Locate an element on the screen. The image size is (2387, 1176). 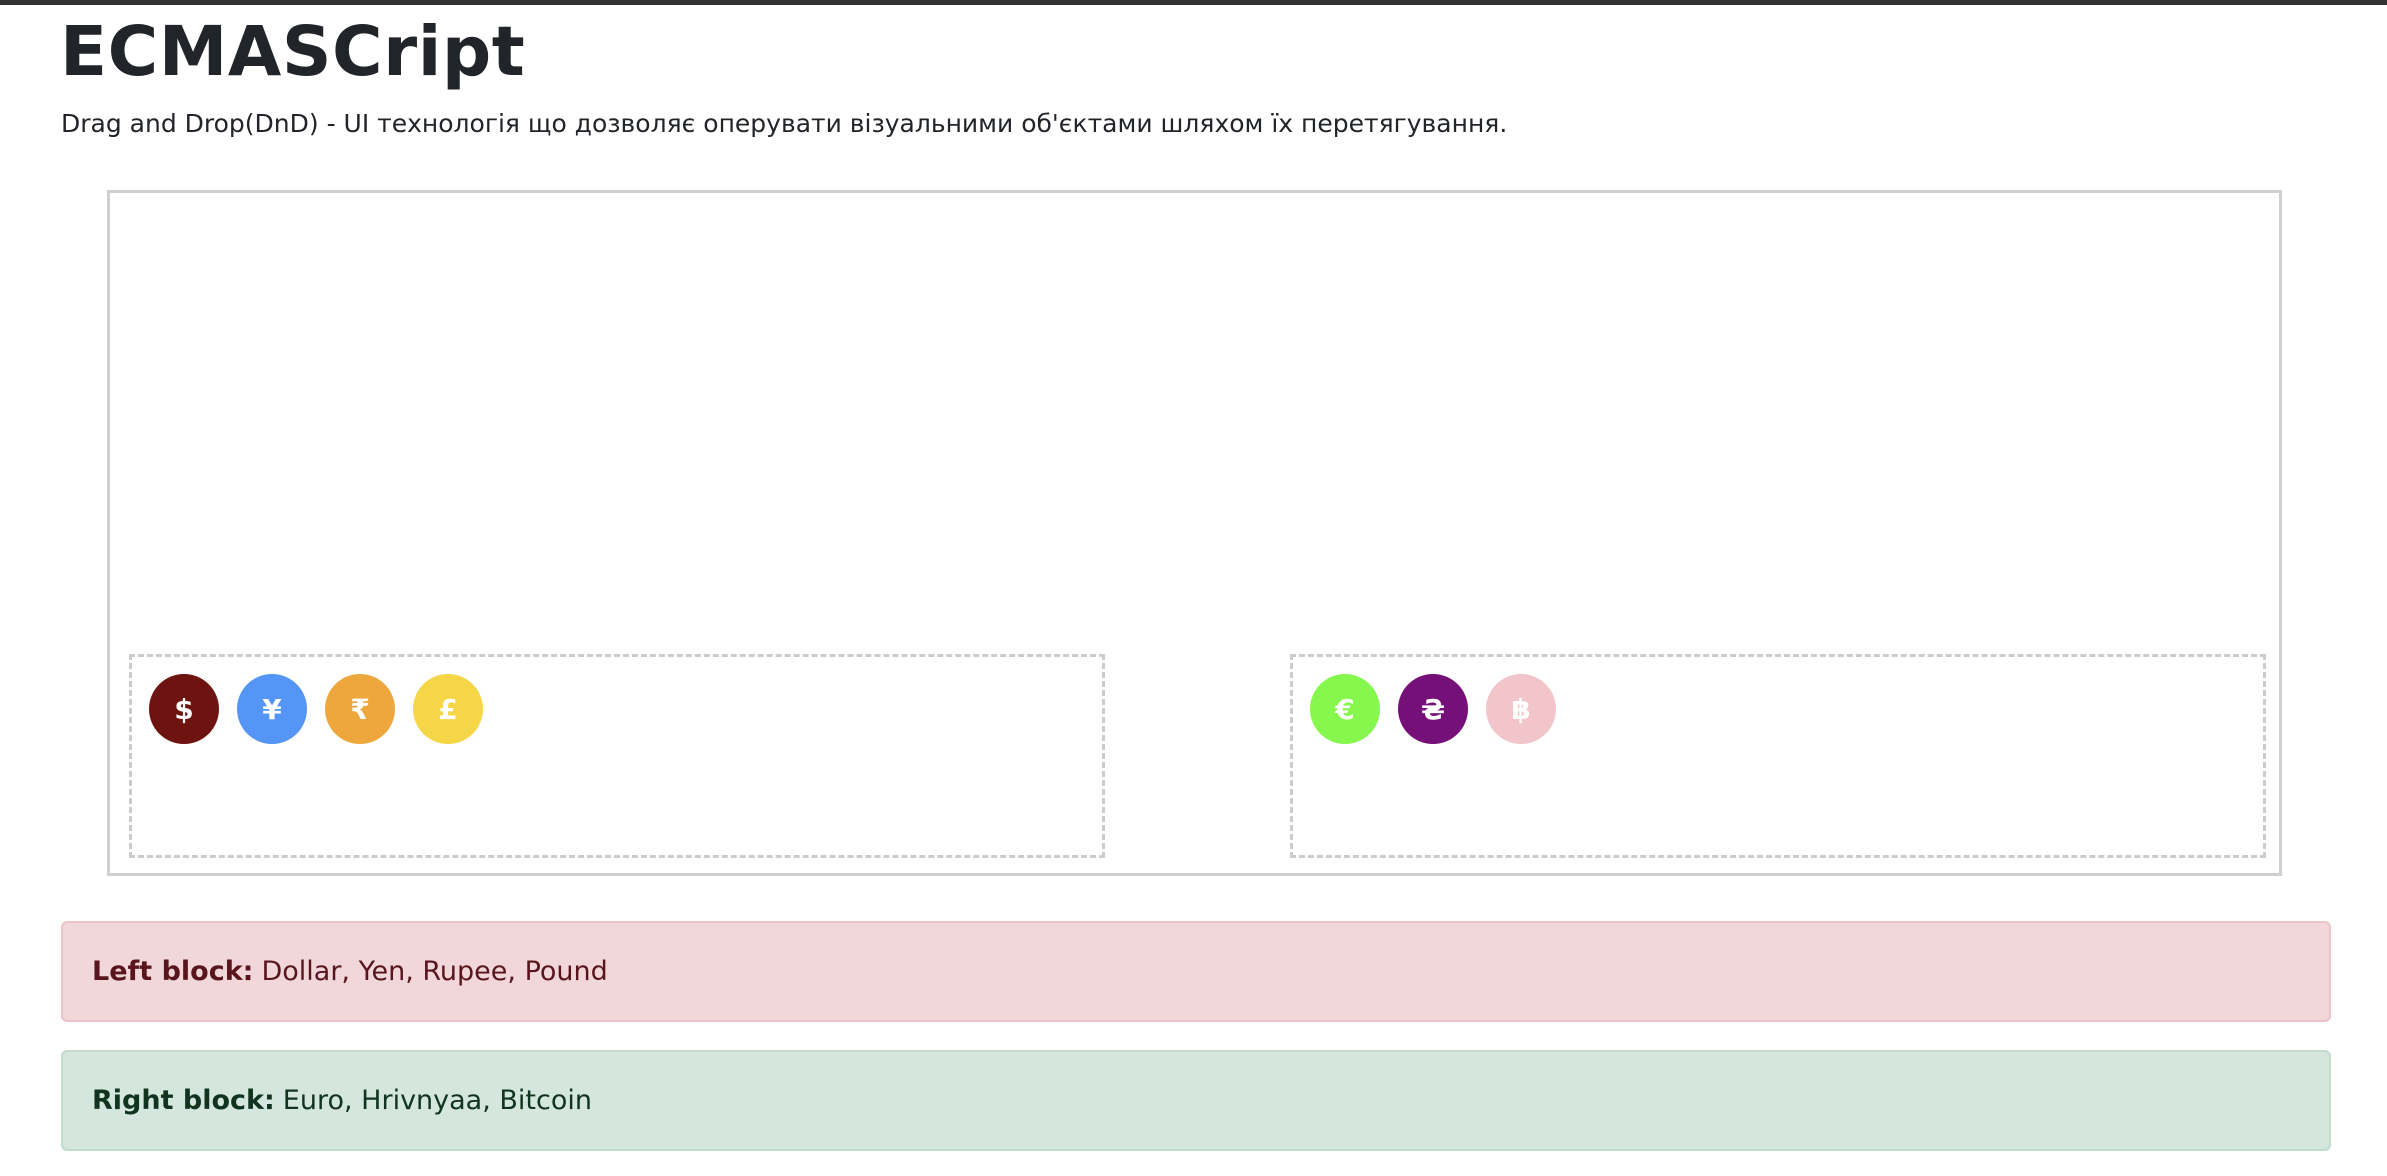
bitcoin-coin-icon: ฿ is located at coordinates (1521, 709).